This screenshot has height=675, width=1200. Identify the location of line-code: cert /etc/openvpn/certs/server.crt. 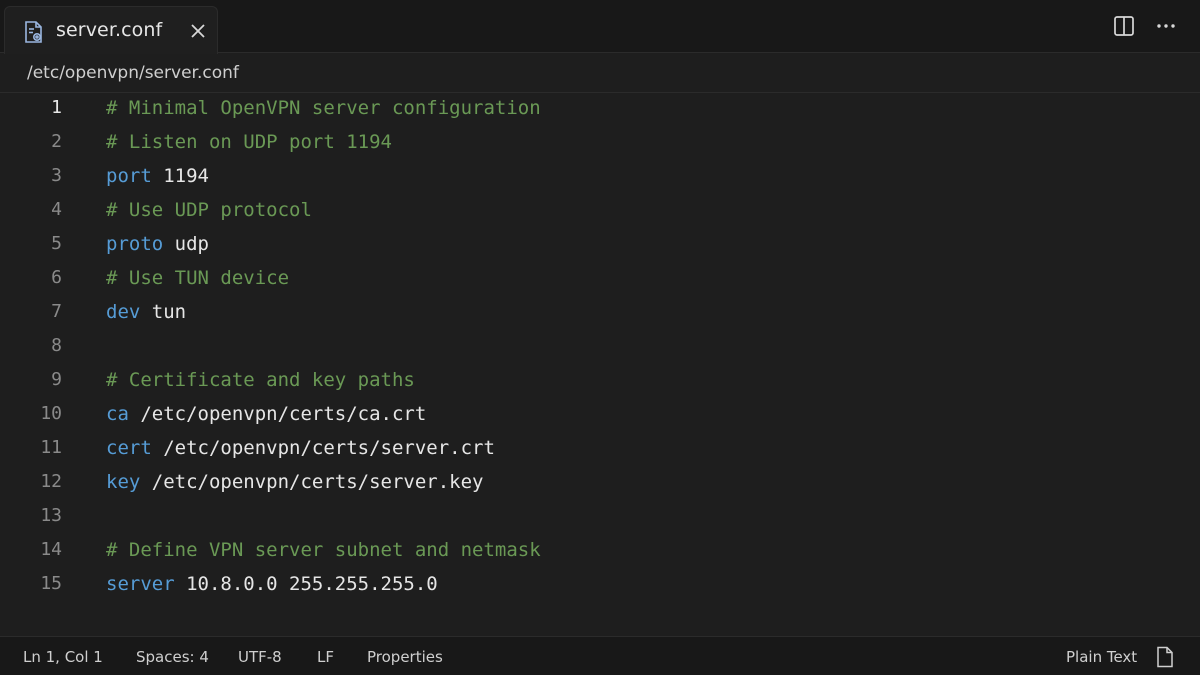
(300, 448).